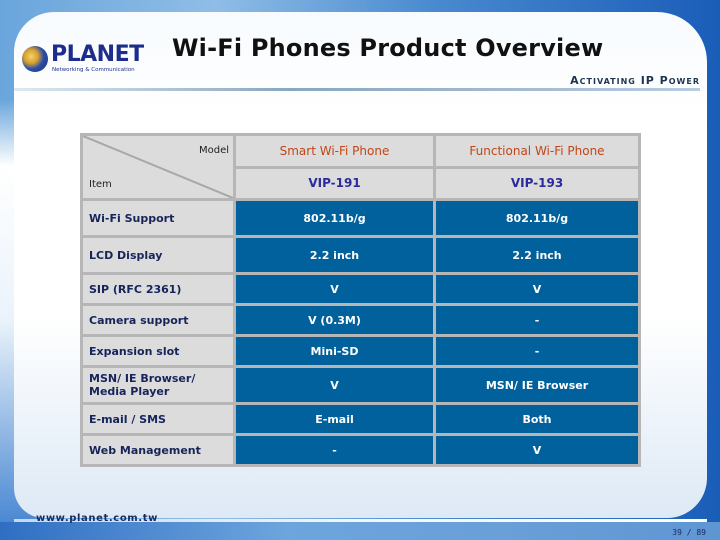  I want to click on table-row: Camera support V (0.3M) -, so click(360, 320).